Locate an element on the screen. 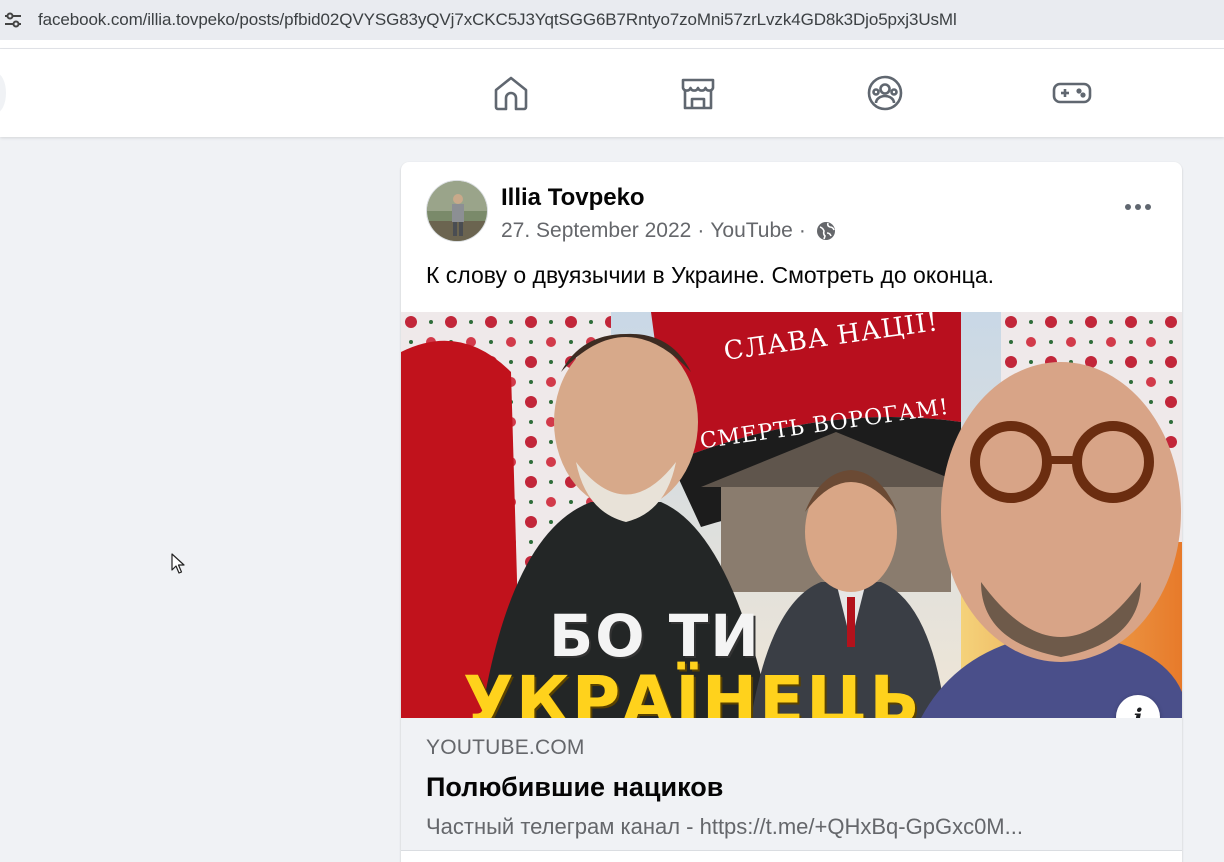 This screenshot has width=1224, height=862. divider is located at coordinates (791, 850).